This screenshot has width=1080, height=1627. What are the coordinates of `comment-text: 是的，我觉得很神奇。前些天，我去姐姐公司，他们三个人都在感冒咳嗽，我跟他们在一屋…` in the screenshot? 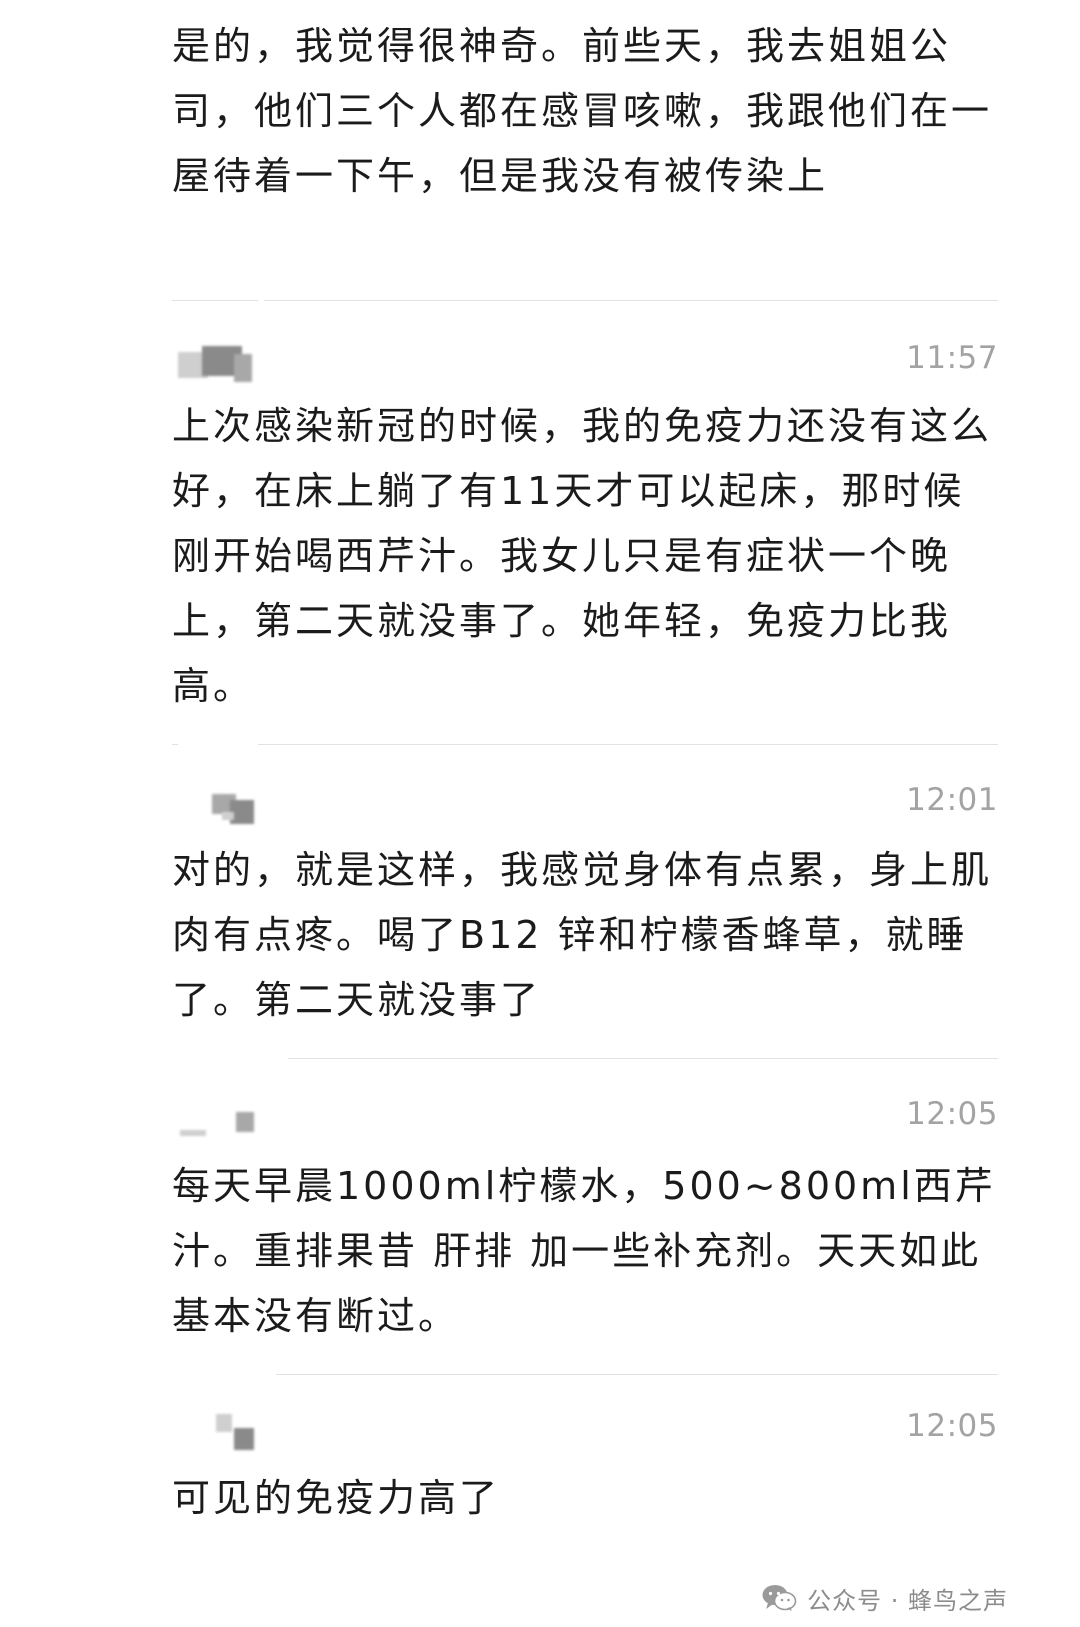 It's located at (582, 111).